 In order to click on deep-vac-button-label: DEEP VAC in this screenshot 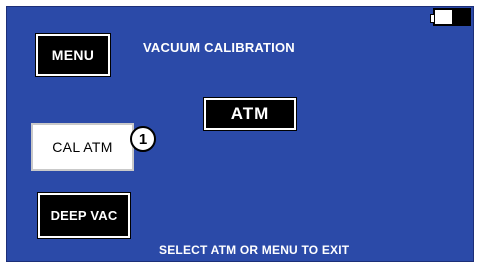, I will do `click(84, 215)`.